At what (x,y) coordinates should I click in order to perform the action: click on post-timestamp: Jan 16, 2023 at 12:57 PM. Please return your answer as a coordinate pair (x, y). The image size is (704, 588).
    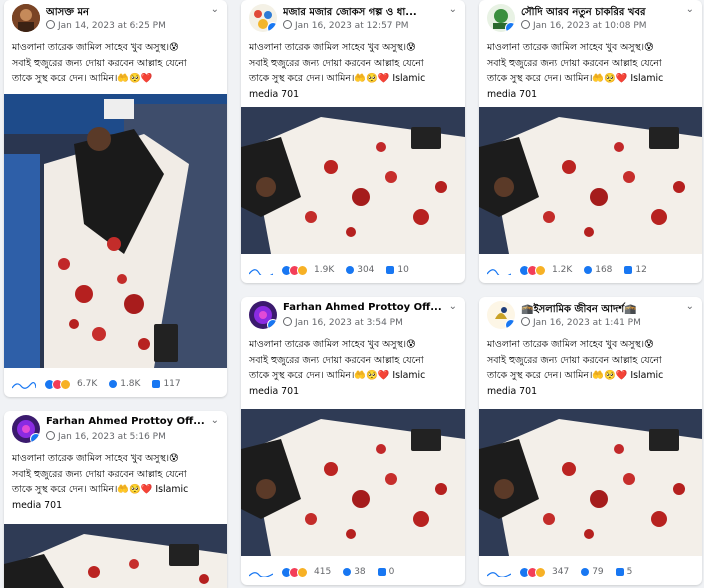
    Looking at the image, I should click on (346, 25).